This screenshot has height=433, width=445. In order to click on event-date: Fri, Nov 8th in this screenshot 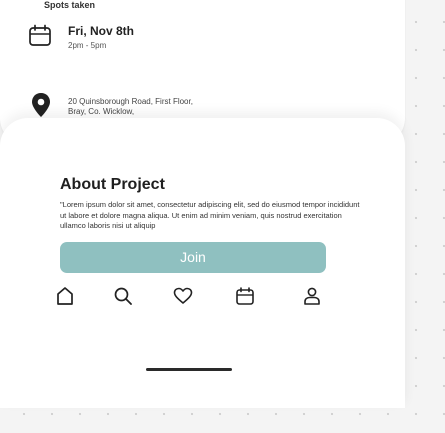, I will do `click(101, 31)`.